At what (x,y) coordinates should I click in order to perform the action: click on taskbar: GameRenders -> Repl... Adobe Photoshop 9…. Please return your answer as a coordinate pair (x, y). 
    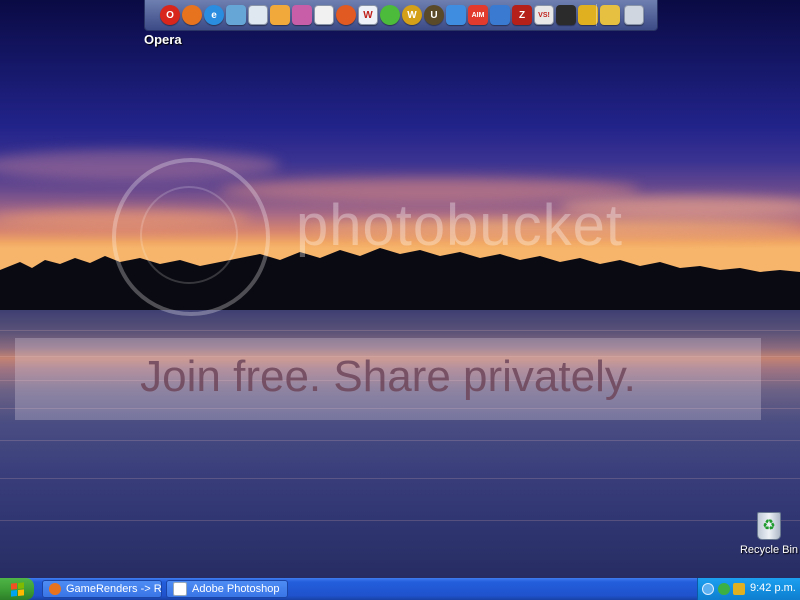
    Looking at the image, I should click on (400, 589).